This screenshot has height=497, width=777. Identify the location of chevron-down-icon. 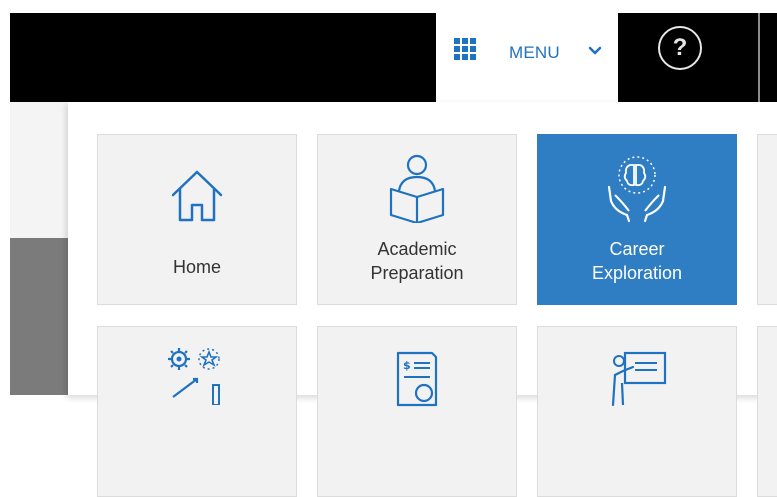
(595, 50).